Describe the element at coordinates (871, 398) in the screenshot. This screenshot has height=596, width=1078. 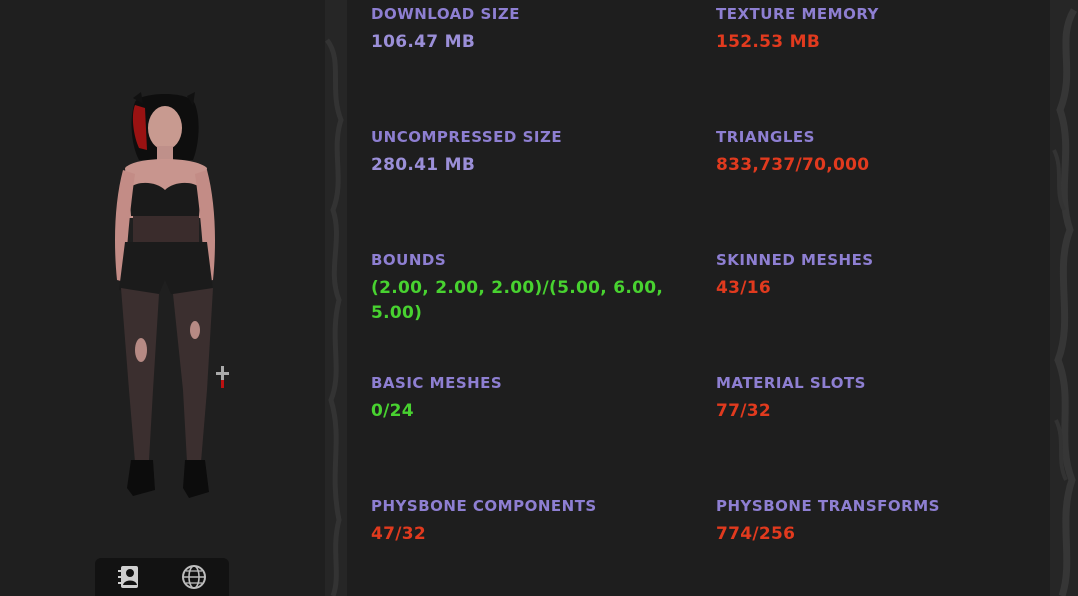
I see `stat-material-slots: MATERIAL SLOTS 77/32` at that location.